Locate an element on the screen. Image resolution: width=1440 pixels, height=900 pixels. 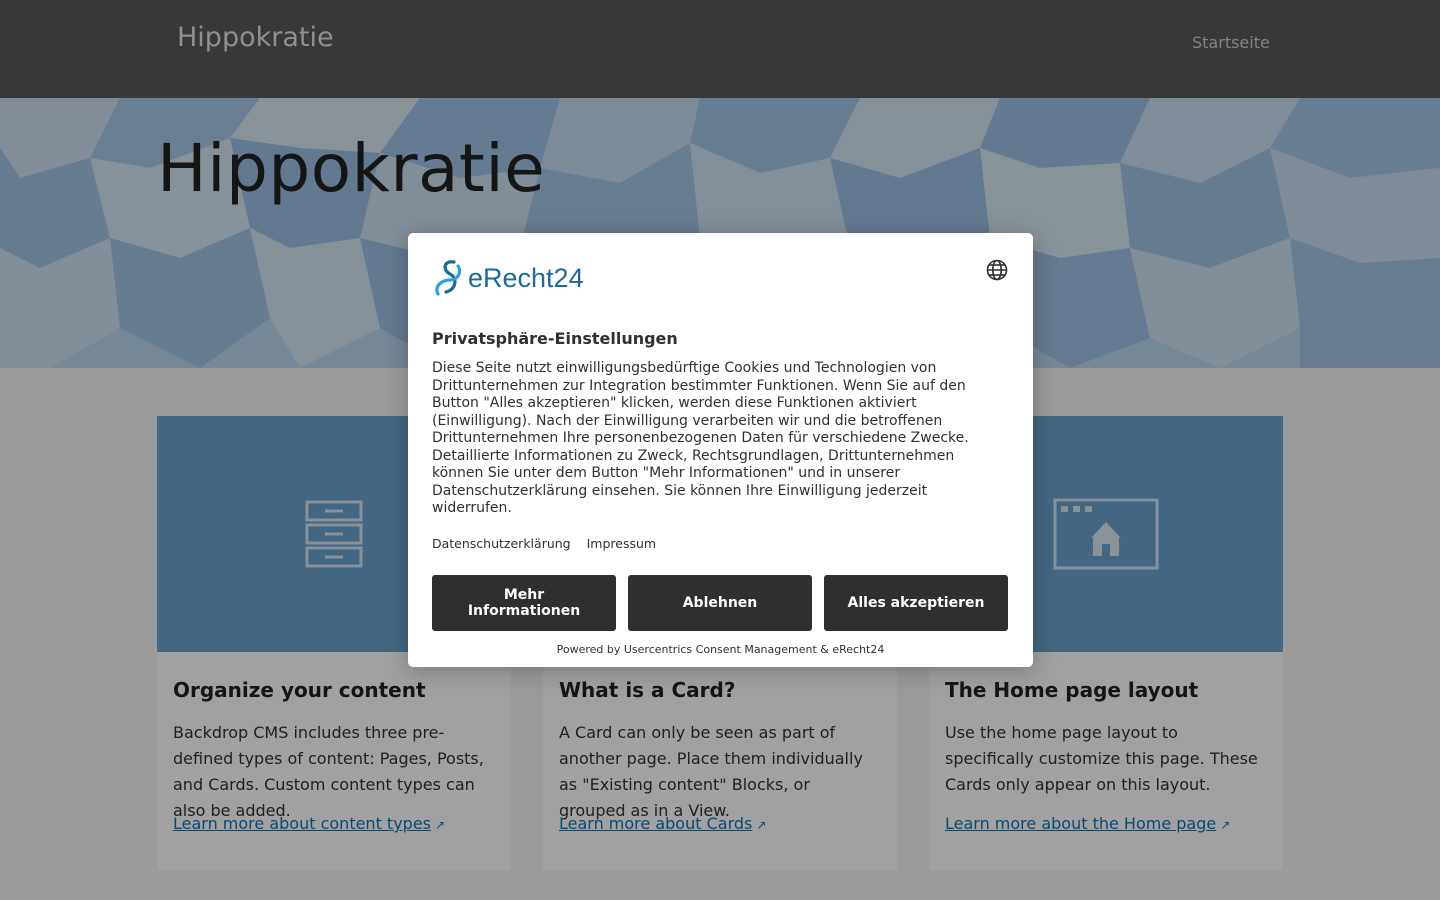
more-information-button: Mehr Informationen is located at coordinates (524, 603).